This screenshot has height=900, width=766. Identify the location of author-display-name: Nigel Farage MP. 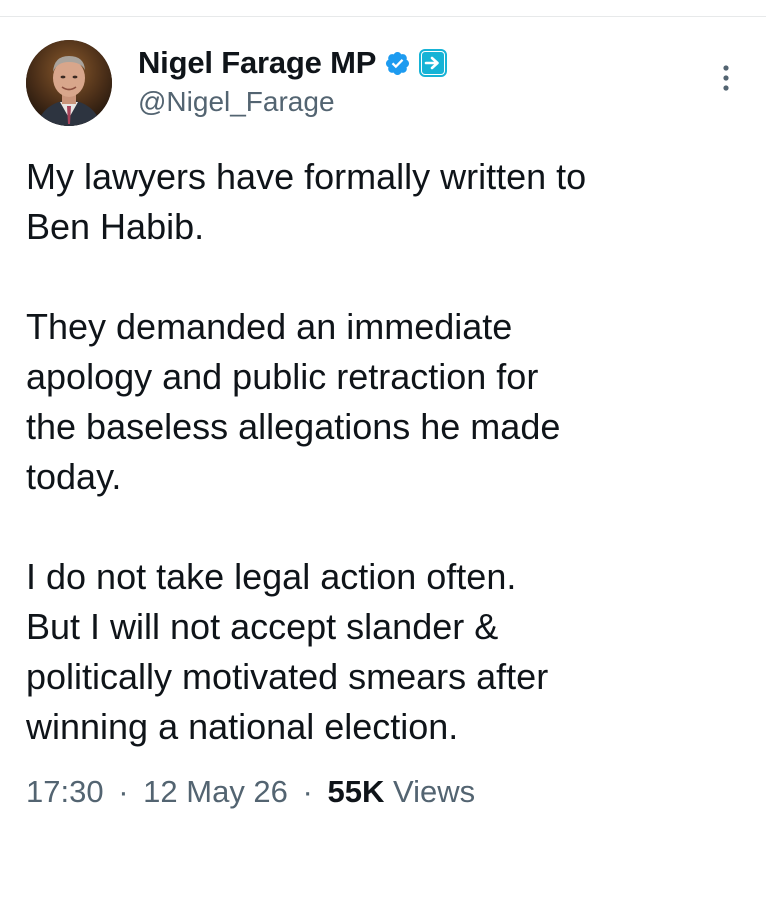
(257, 63).